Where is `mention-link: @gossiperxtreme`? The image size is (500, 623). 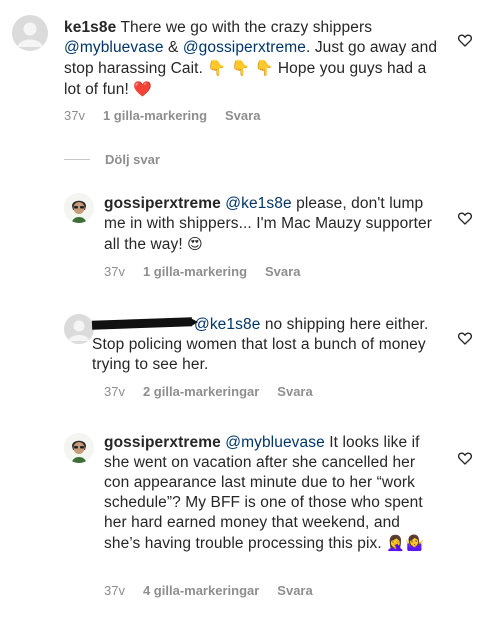
mention-link: @gossiperxtreme is located at coordinates (244, 47).